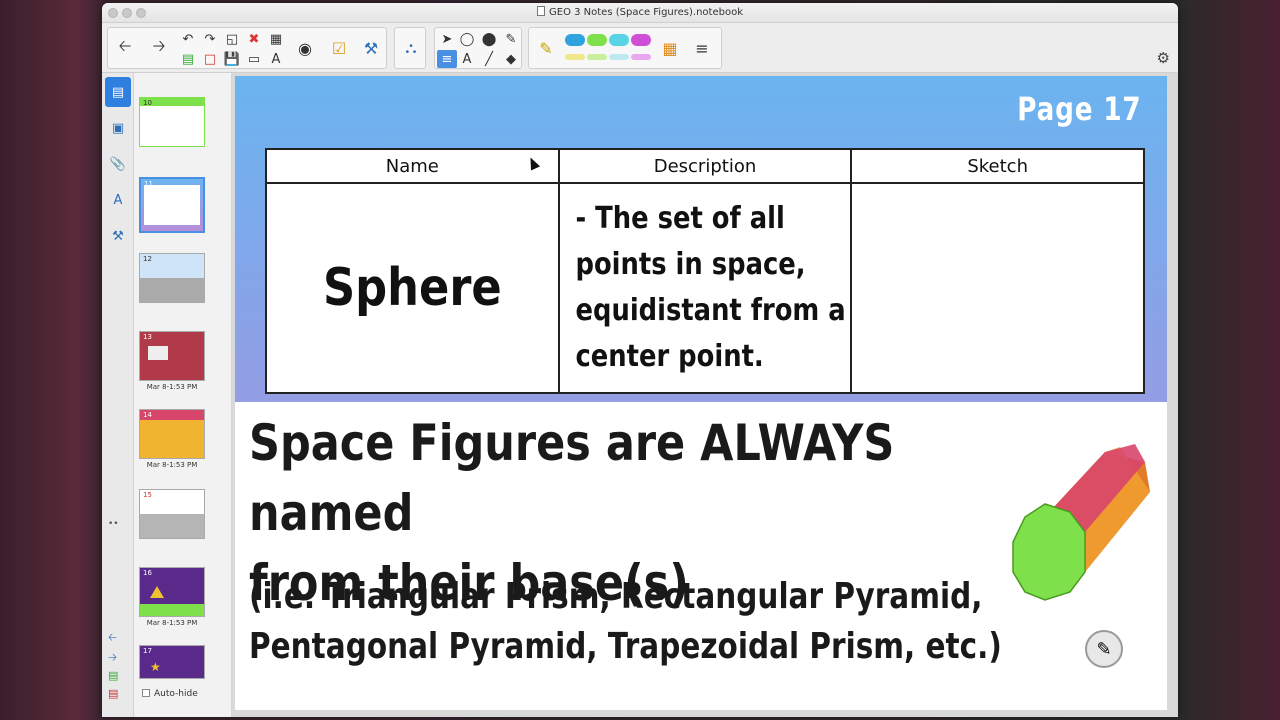  What do you see at coordinates (147, 103) in the screenshot?
I see `thumbnail-number: 10` at bounding box center [147, 103].